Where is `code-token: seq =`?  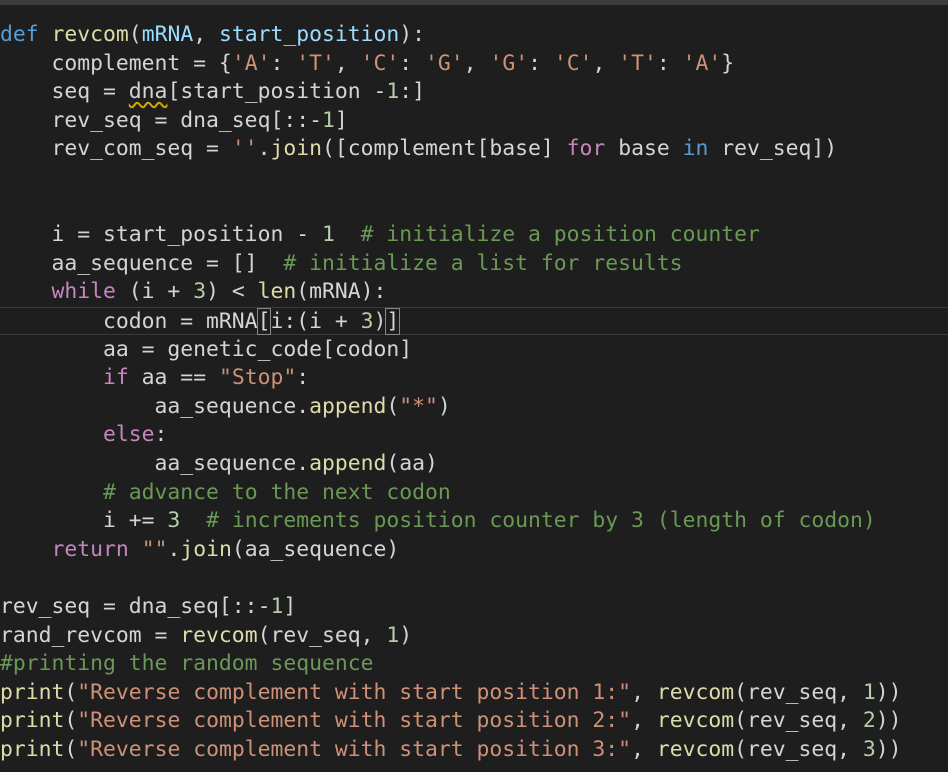
code-token: seq = is located at coordinates (64, 92).